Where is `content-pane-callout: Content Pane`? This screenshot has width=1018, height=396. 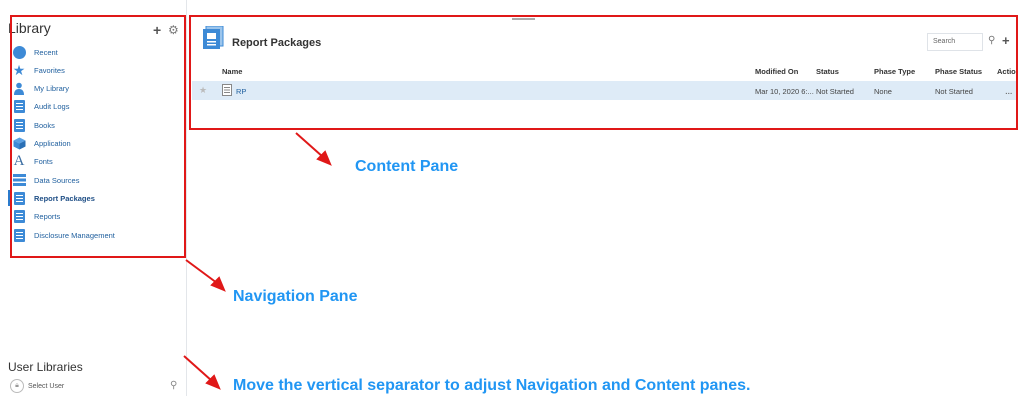
content-pane-callout: Content Pane is located at coordinates (407, 166).